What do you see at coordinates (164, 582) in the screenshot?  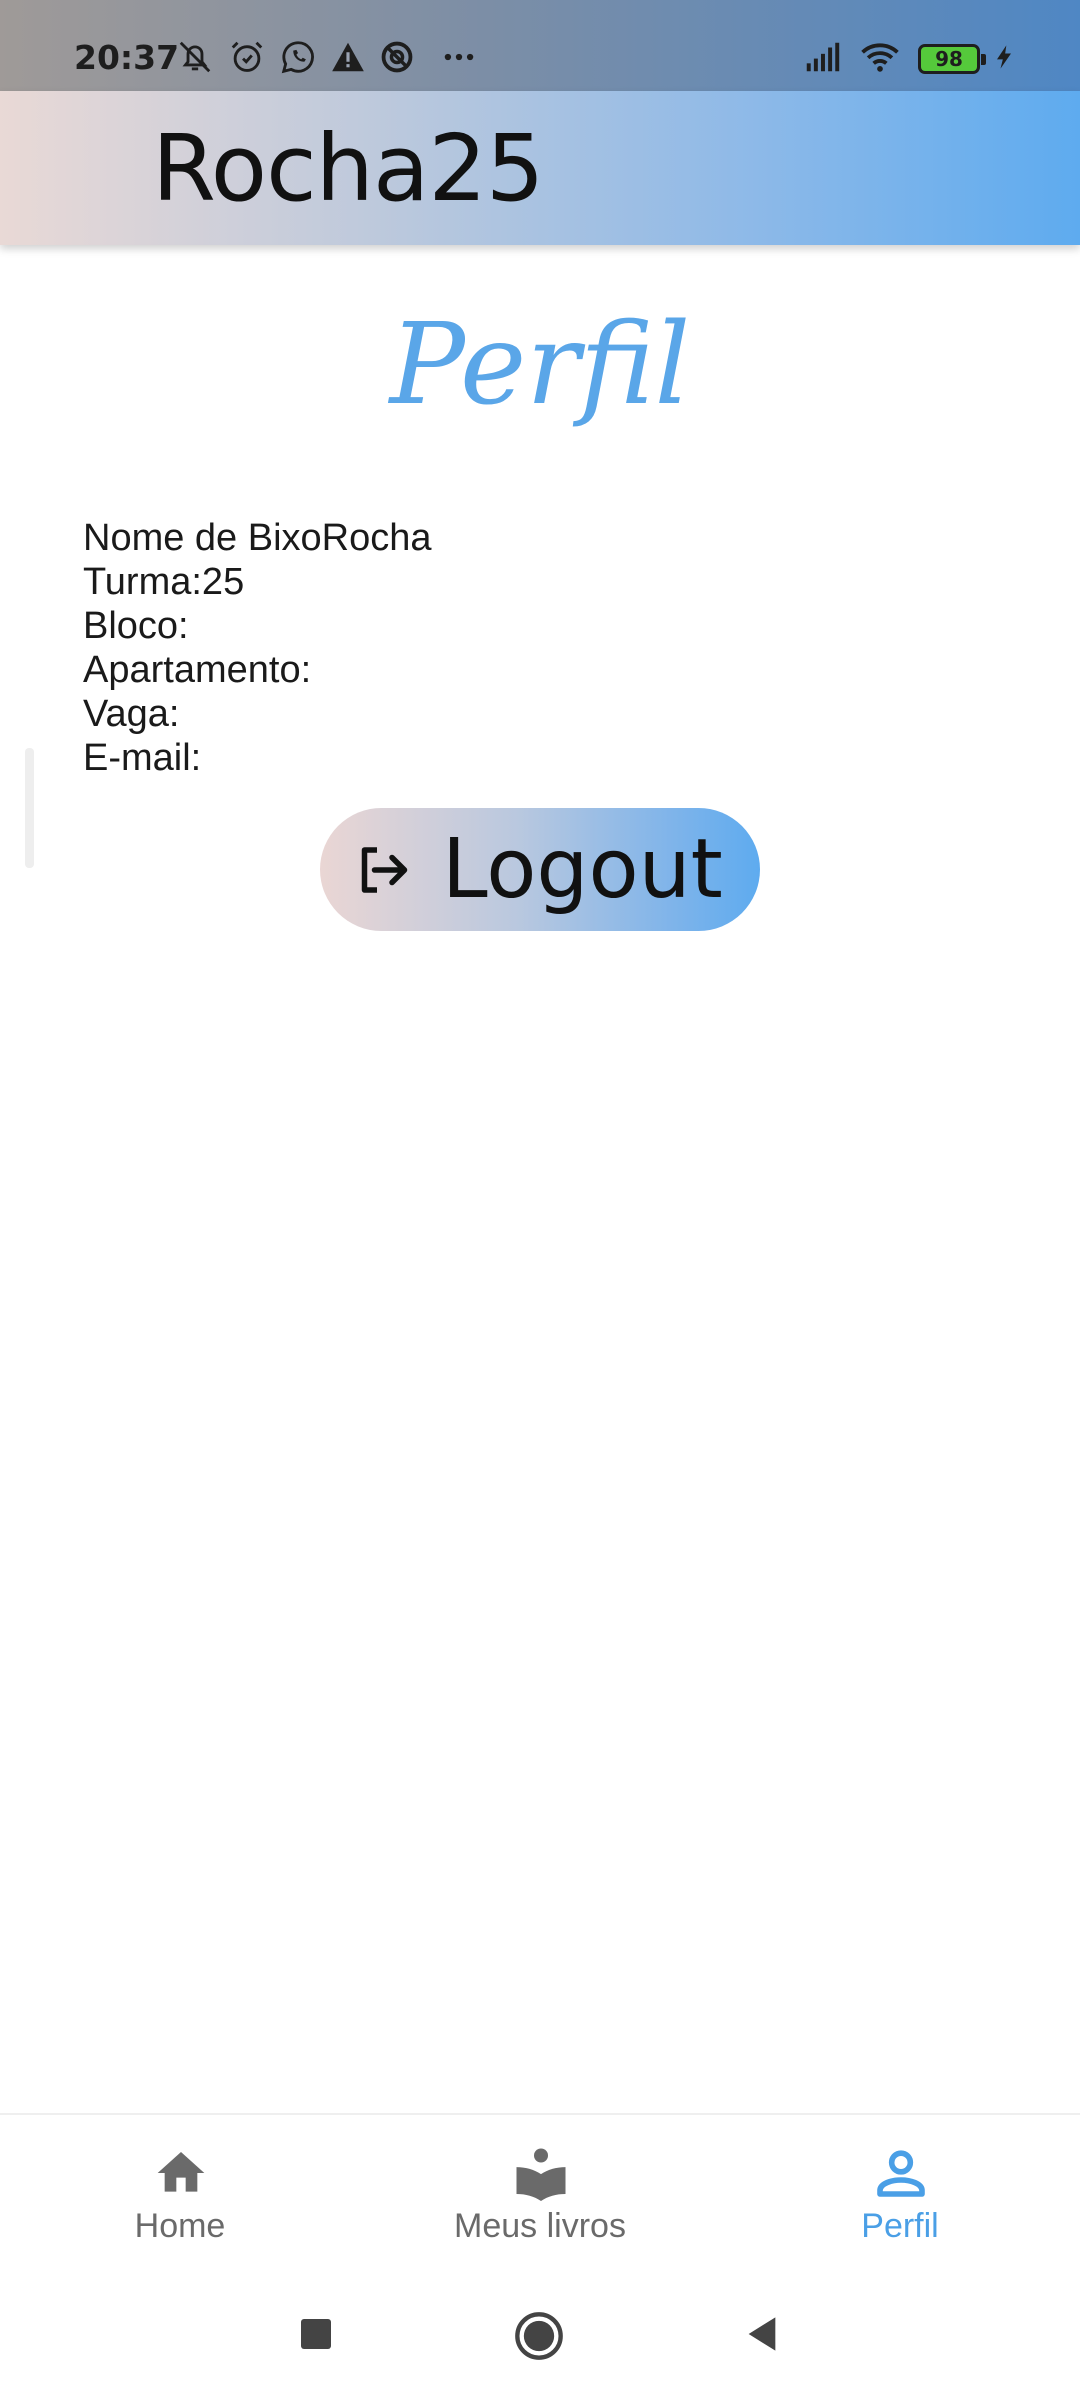 I see `profile-turma: Turma:25` at bounding box center [164, 582].